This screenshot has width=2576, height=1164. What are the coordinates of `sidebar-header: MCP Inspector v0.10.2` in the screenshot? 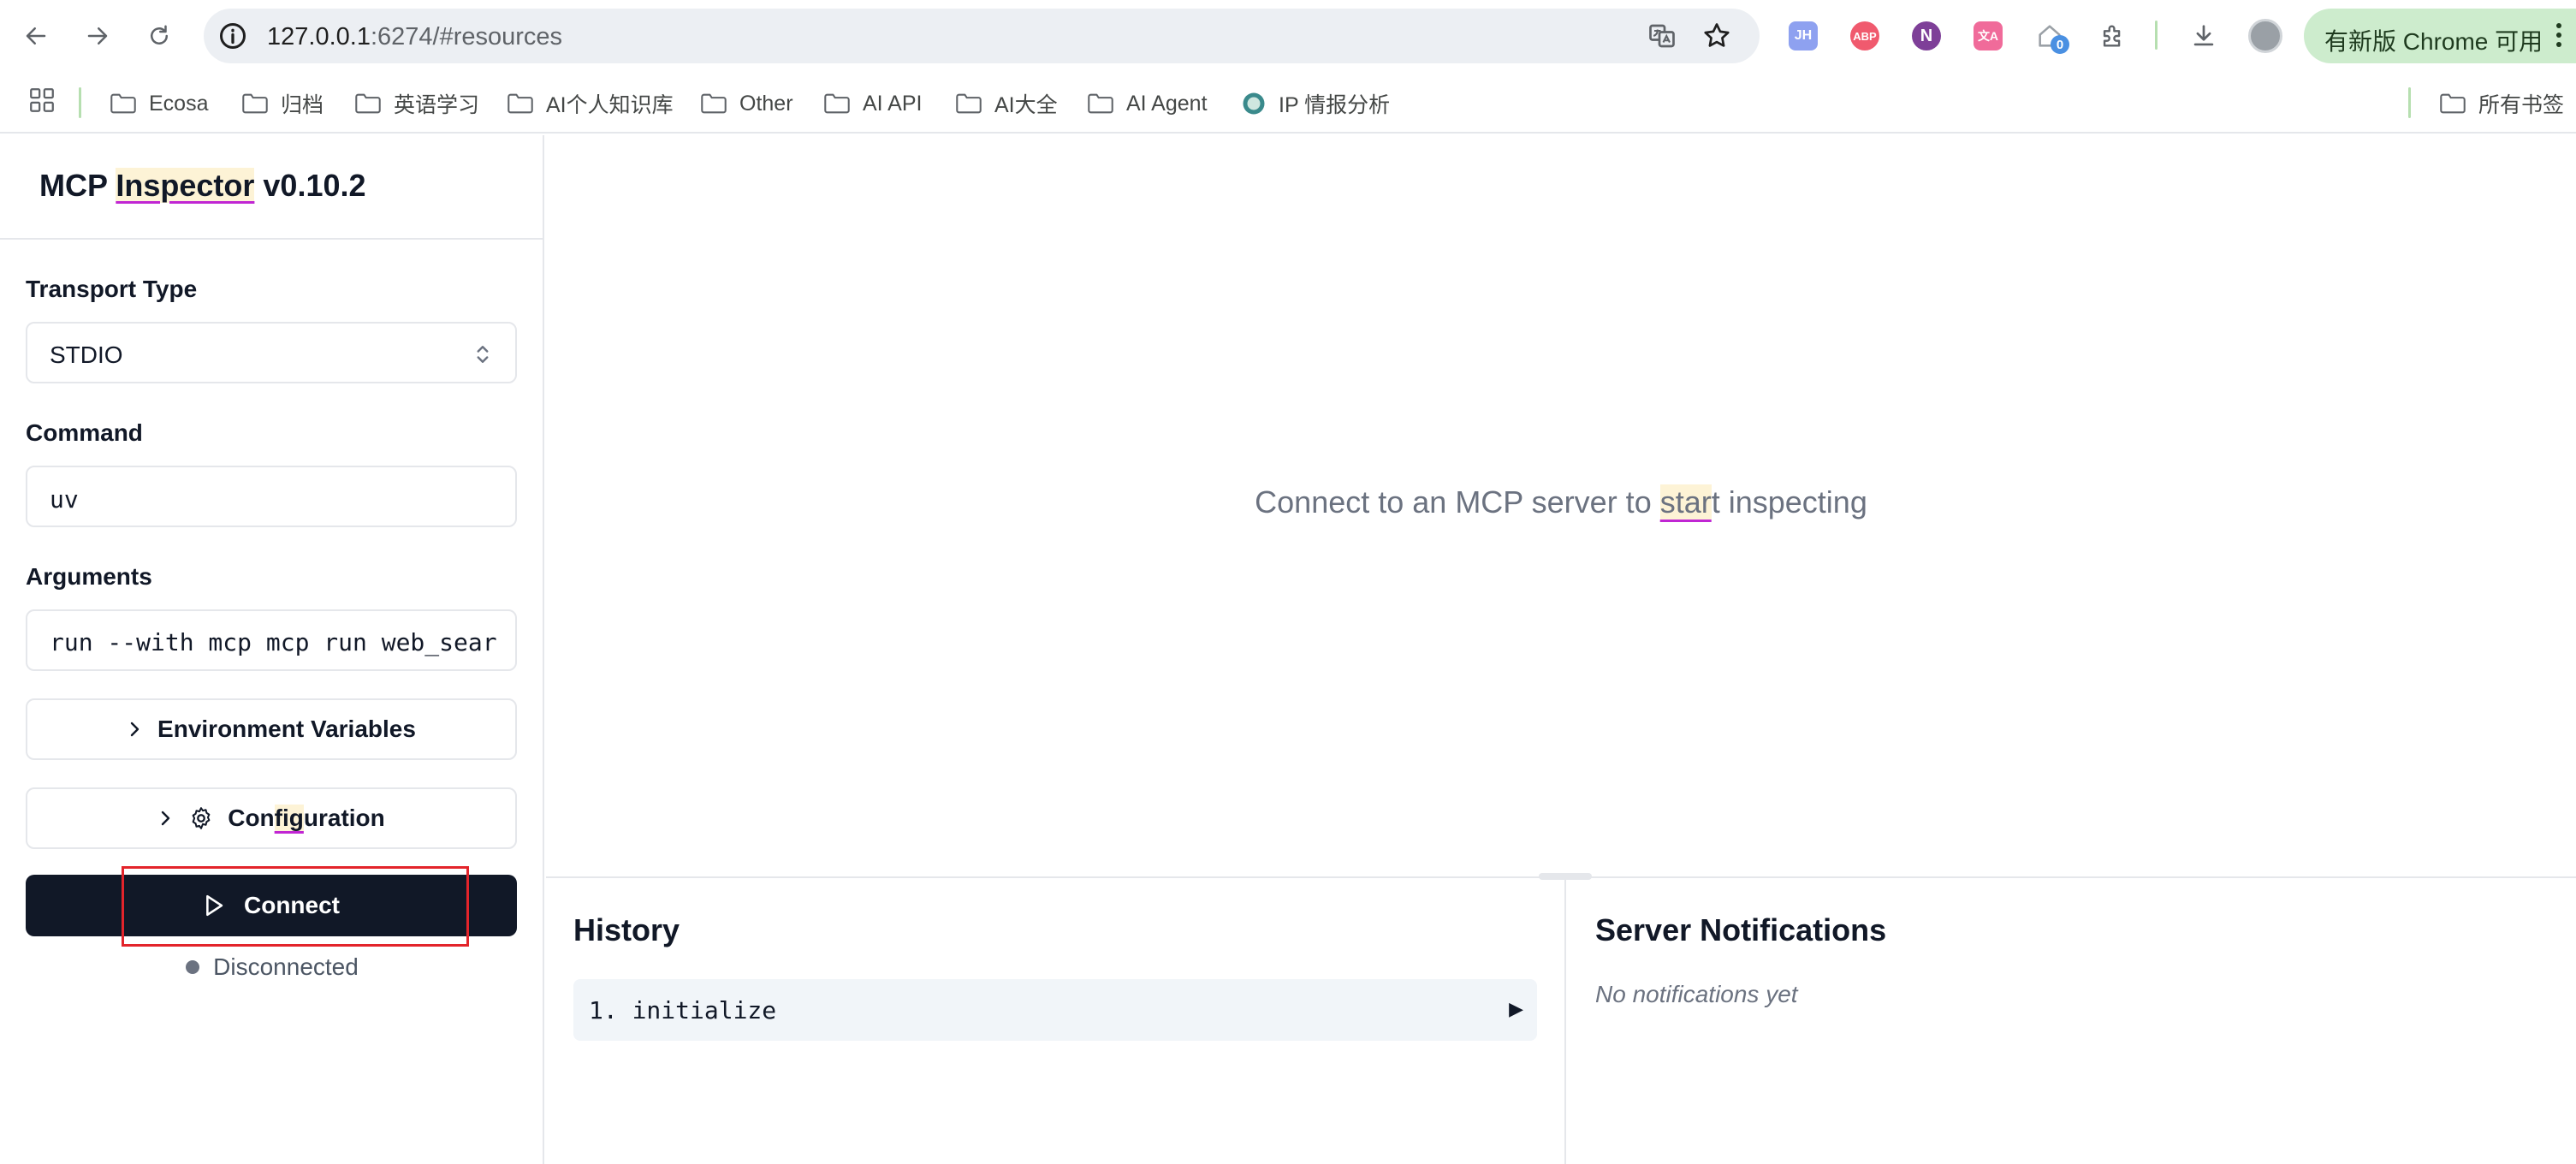 It's located at (271, 187).